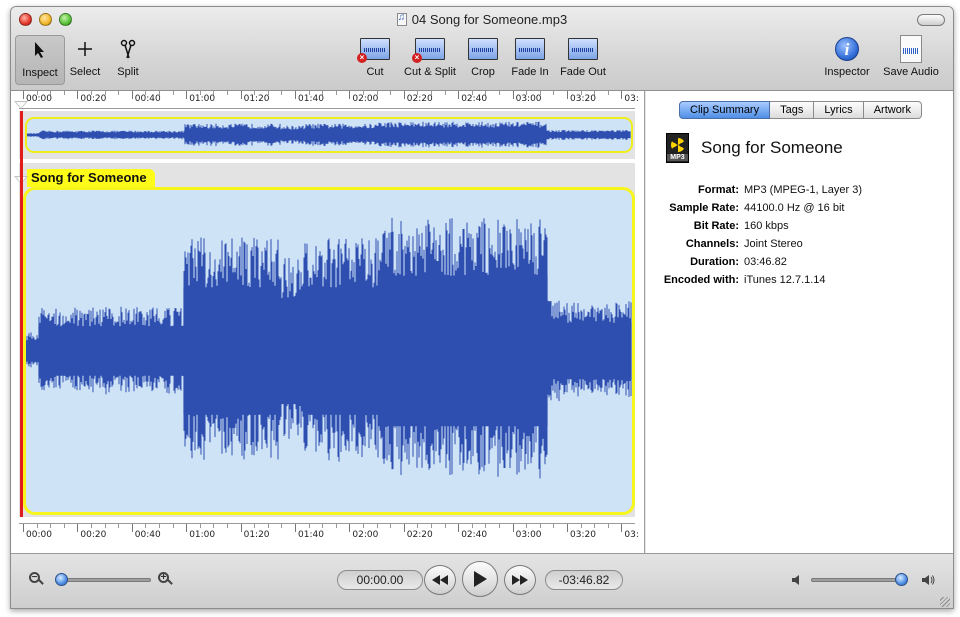 The image size is (960, 617). I want to click on zoom-slider, so click(104, 580).